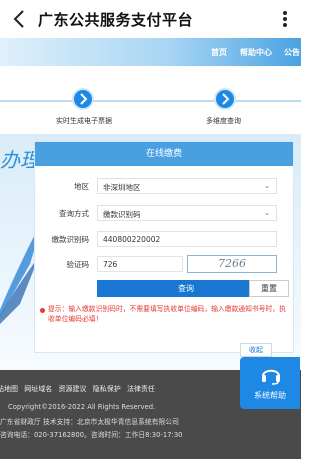 This screenshot has height=459, width=320. I want to click on feature-steps: 实时生成电子票据 多维度查询, so click(150, 100).